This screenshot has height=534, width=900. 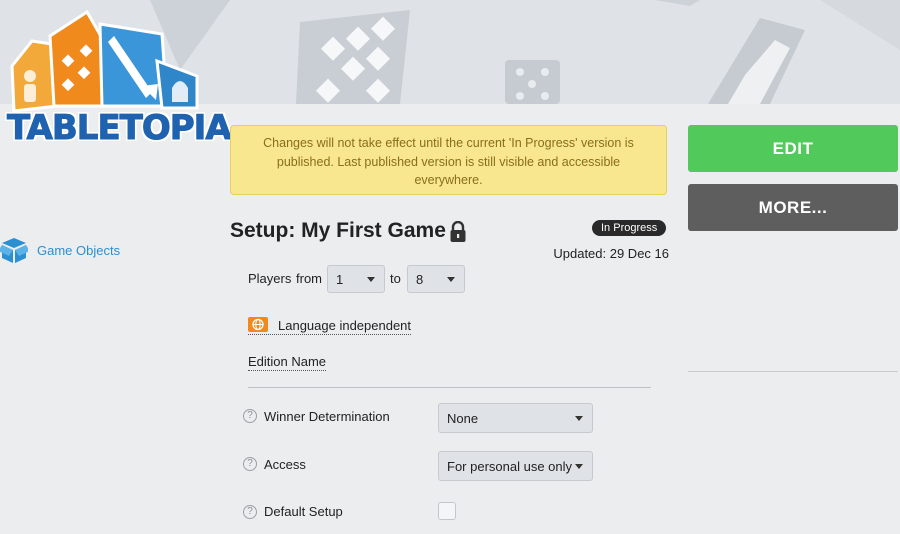 I want to click on edit-button: EDIT, so click(x=793, y=148).